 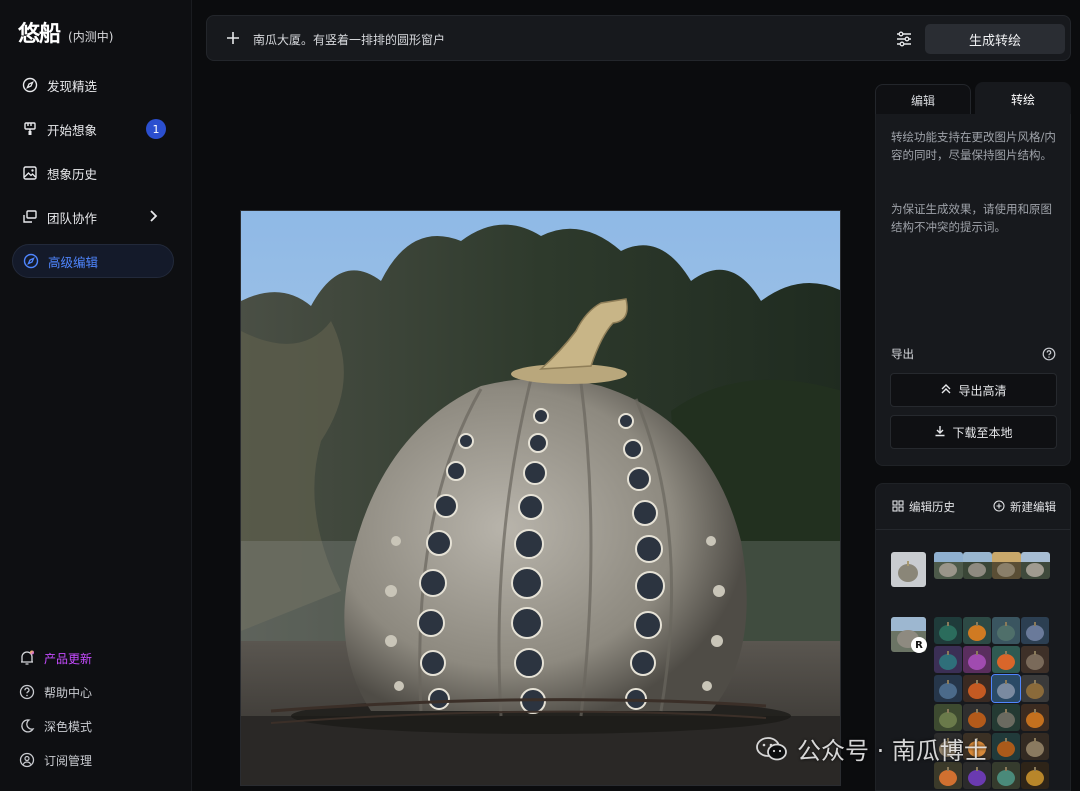 What do you see at coordinates (1023, 99) in the screenshot?
I see `tab-redraw: 转绘` at bounding box center [1023, 99].